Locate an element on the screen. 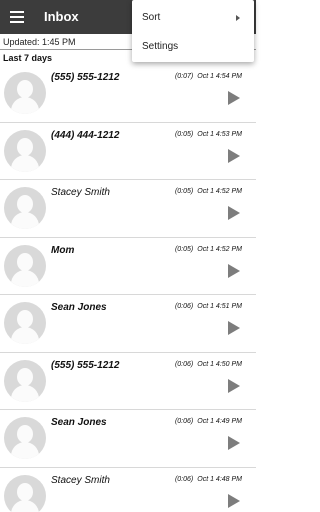 The width and height of the screenshot is (320, 512). voicemail-row: Sean Jones (0:06) Oct 1 4:49 PM is located at coordinates (128, 439).